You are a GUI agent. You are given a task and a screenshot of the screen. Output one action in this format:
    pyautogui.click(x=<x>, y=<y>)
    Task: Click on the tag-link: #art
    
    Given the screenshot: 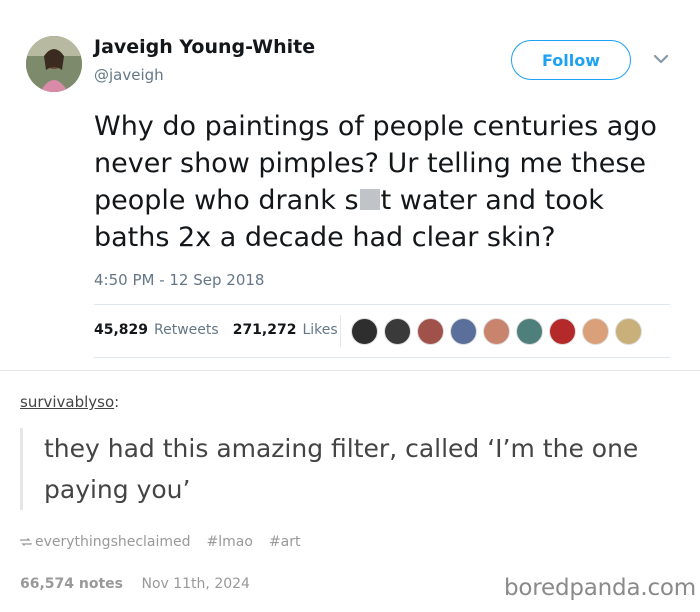 What is the action you would take?
    pyautogui.click(x=285, y=542)
    